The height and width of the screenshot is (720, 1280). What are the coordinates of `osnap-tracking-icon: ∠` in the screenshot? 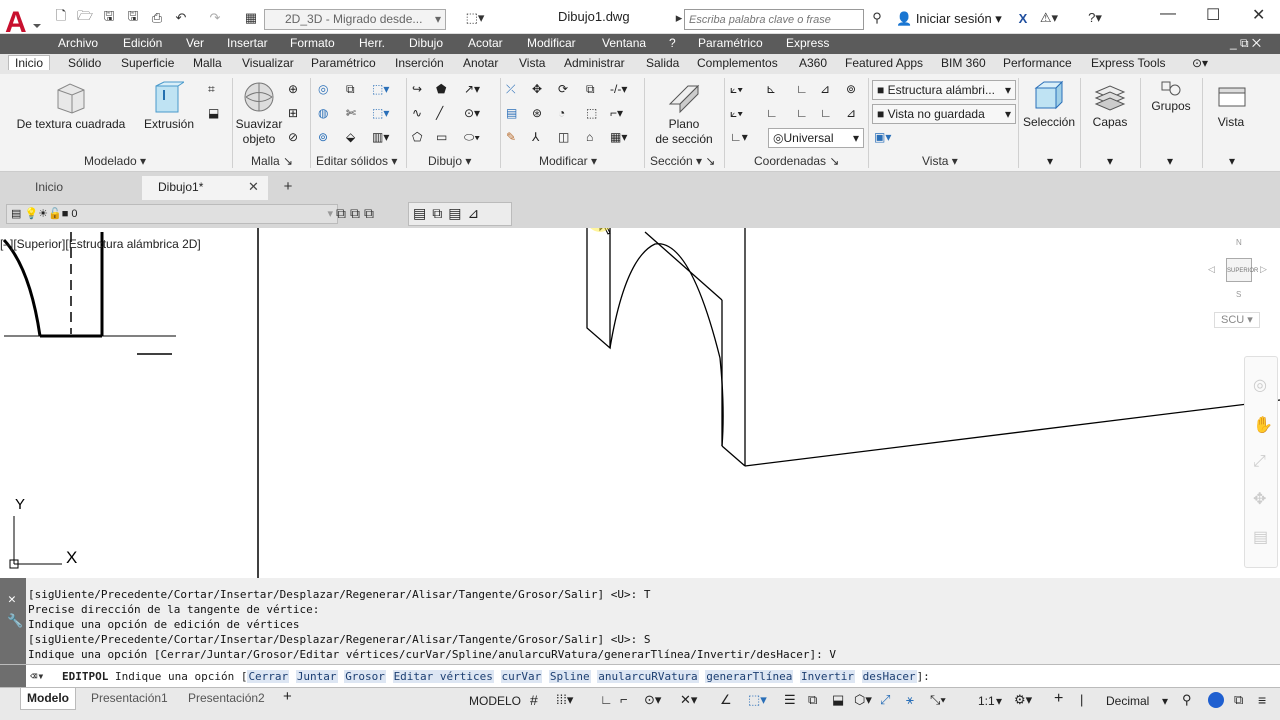 It's located at (726, 700).